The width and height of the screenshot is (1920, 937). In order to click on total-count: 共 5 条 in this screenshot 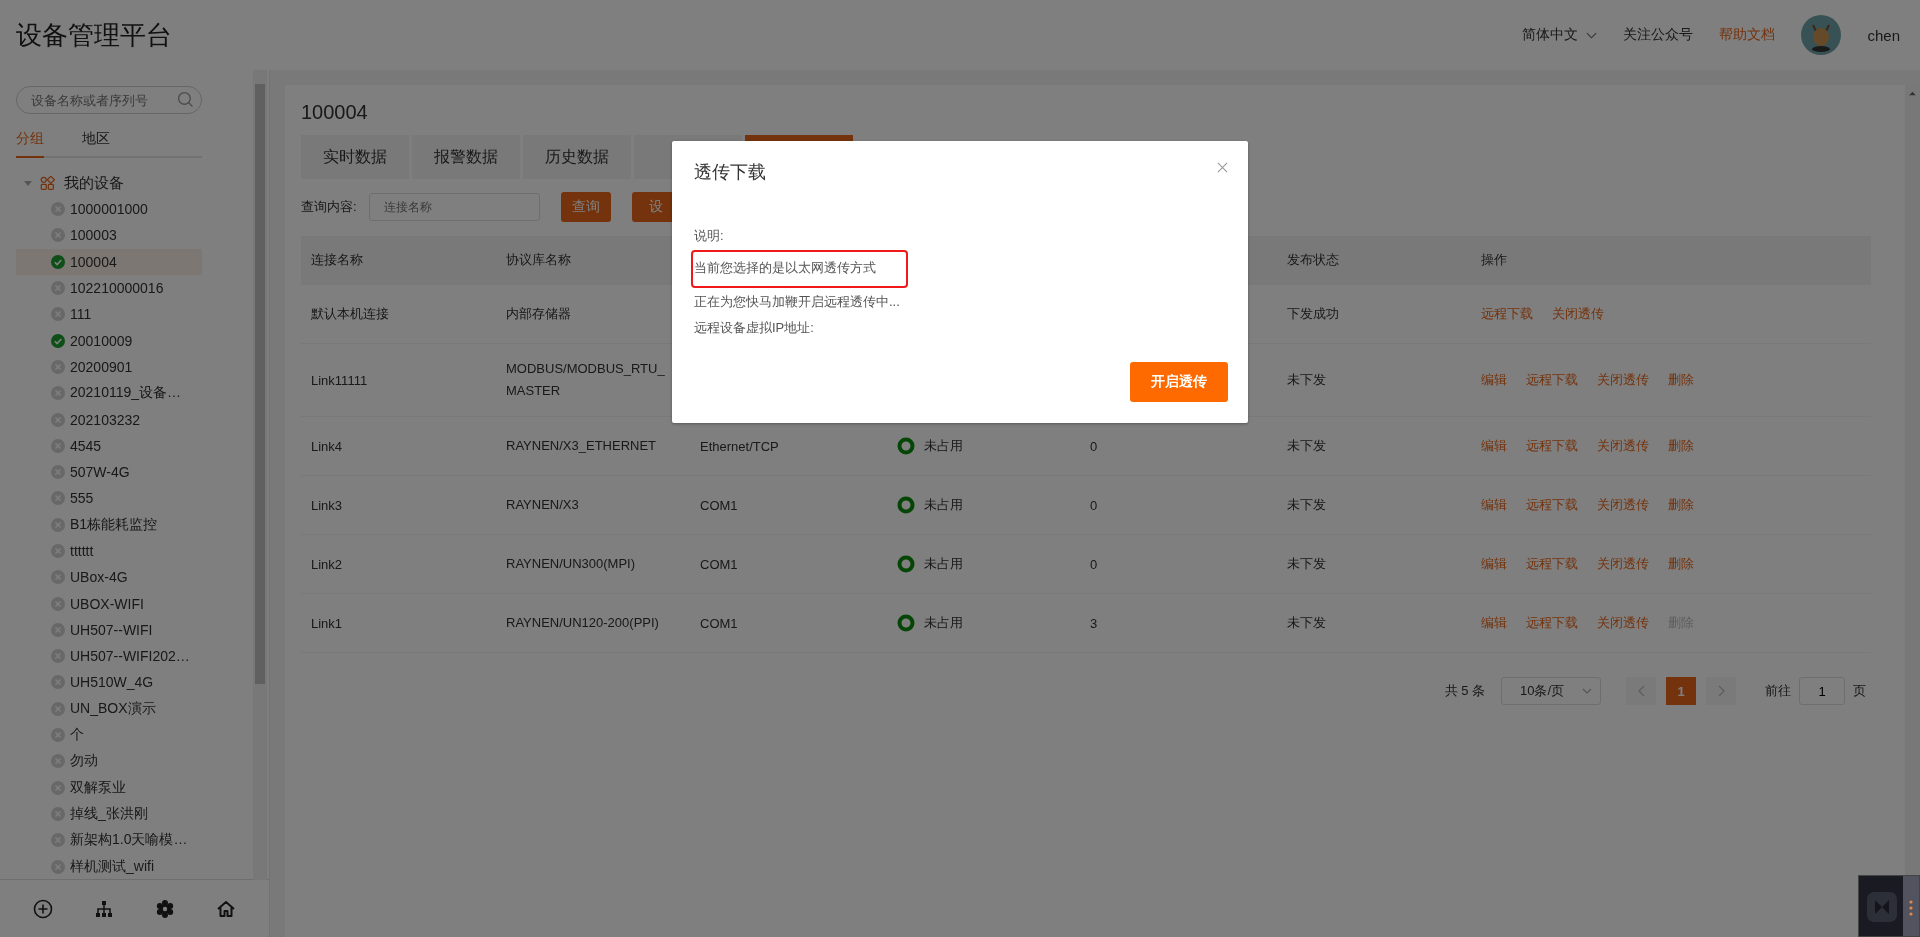, I will do `click(1464, 691)`.